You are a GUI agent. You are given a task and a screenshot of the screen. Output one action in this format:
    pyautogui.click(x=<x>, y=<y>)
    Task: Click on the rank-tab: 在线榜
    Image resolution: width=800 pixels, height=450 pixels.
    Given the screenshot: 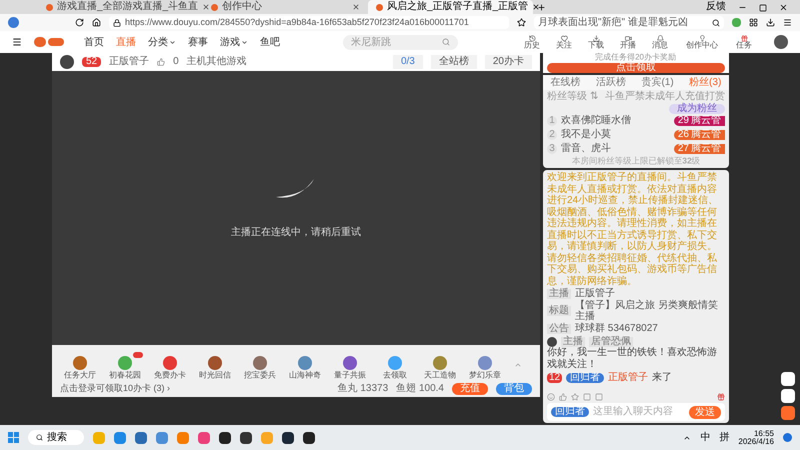 What is the action you would take?
    pyautogui.click(x=565, y=82)
    